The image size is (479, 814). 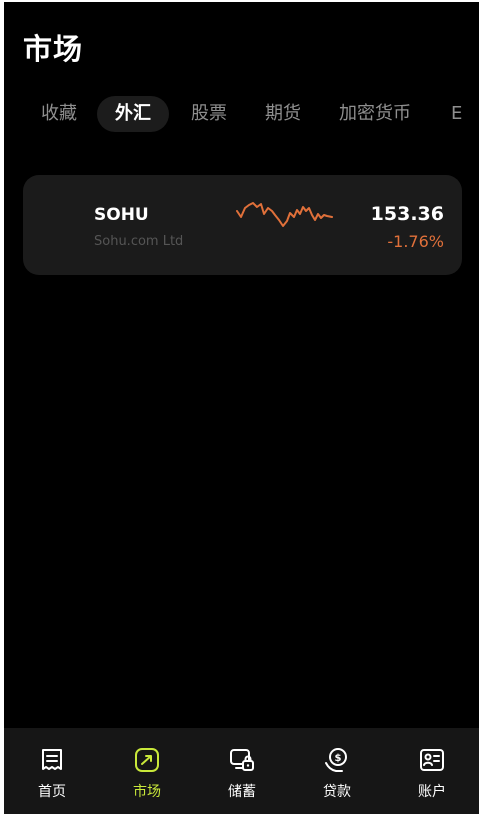 I want to click on instrument-name: Sohu.com Ltd, so click(x=139, y=241).